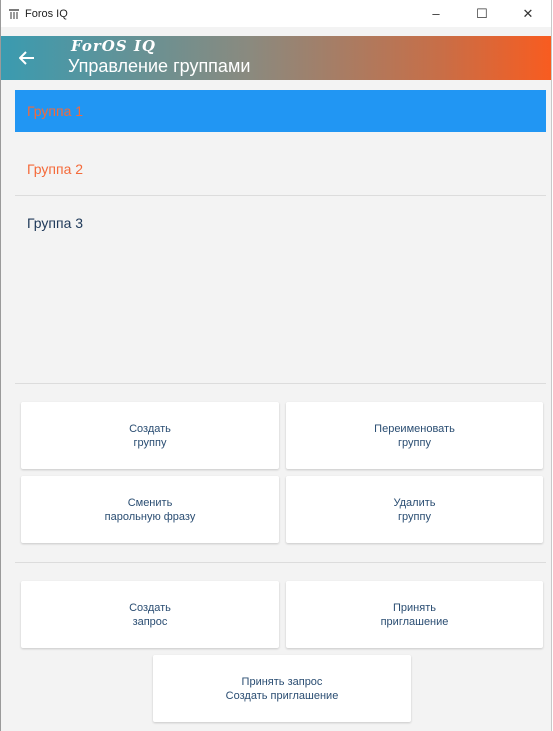 The height and width of the screenshot is (731, 553). I want to click on back-button, so click(27, 58).